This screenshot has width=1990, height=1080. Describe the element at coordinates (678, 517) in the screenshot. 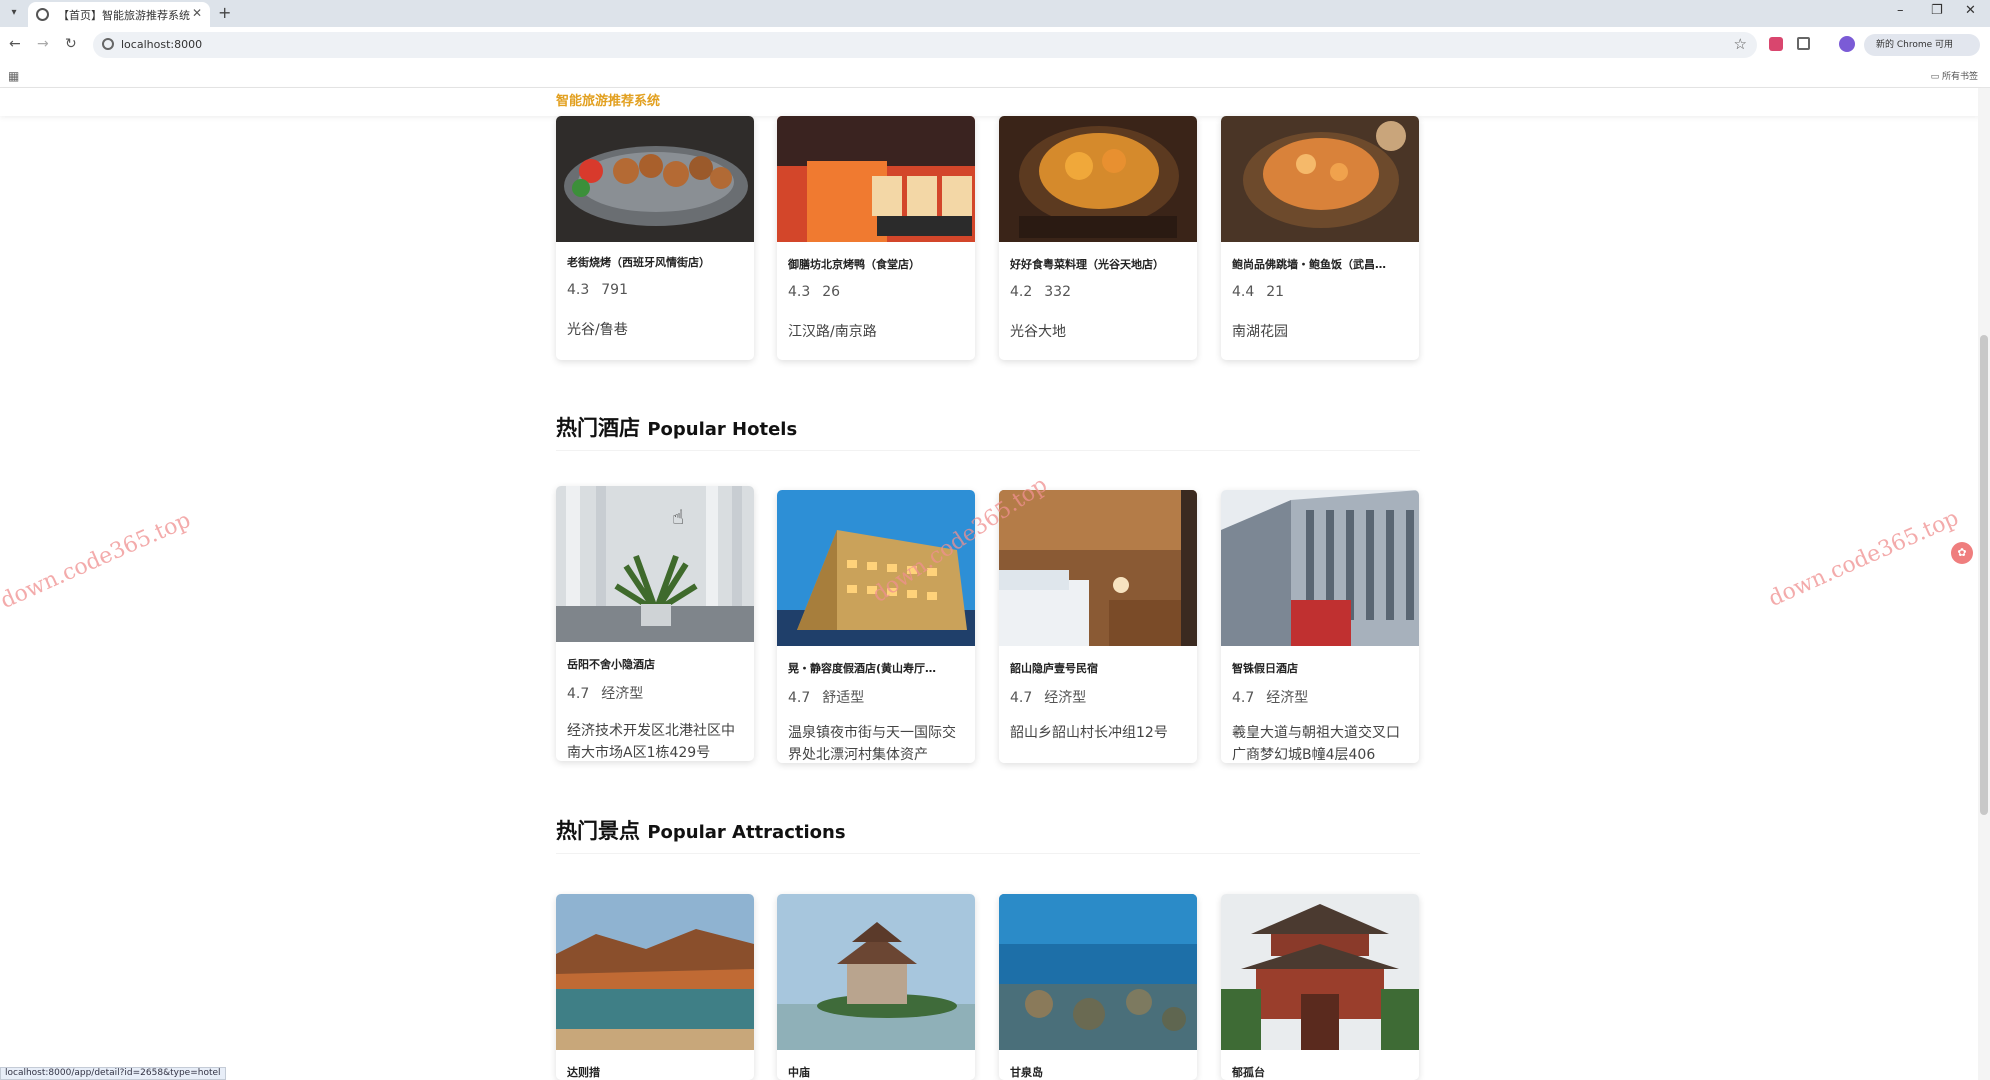

I see `mouse-cursor-icon: ☝` at that location.